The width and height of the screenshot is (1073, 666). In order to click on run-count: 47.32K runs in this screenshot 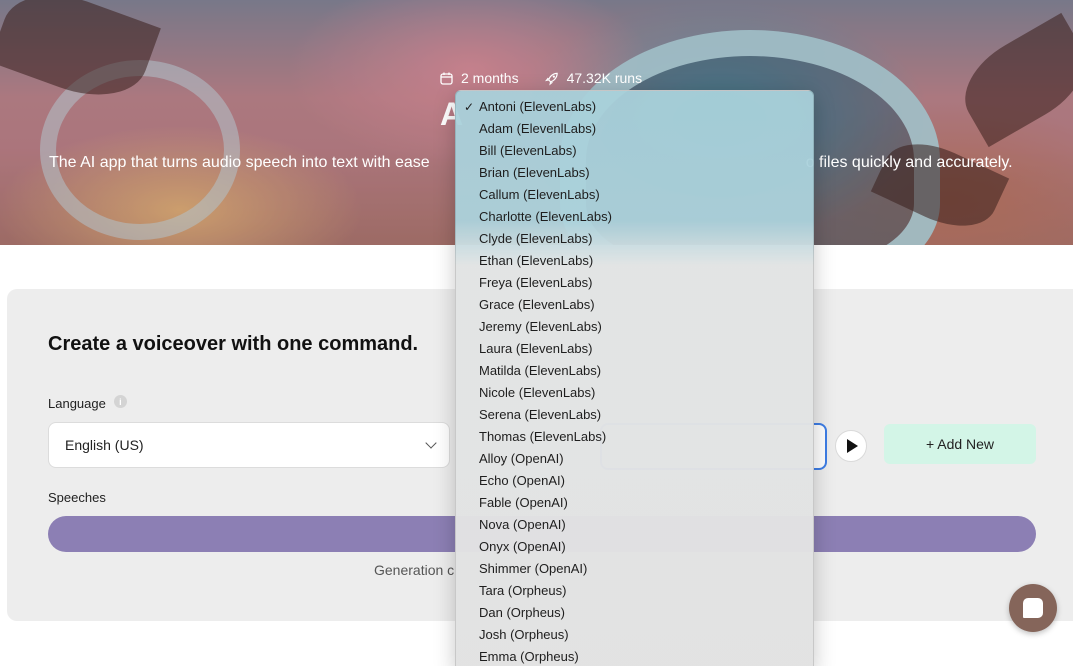, I will do `click(604, 78)`.